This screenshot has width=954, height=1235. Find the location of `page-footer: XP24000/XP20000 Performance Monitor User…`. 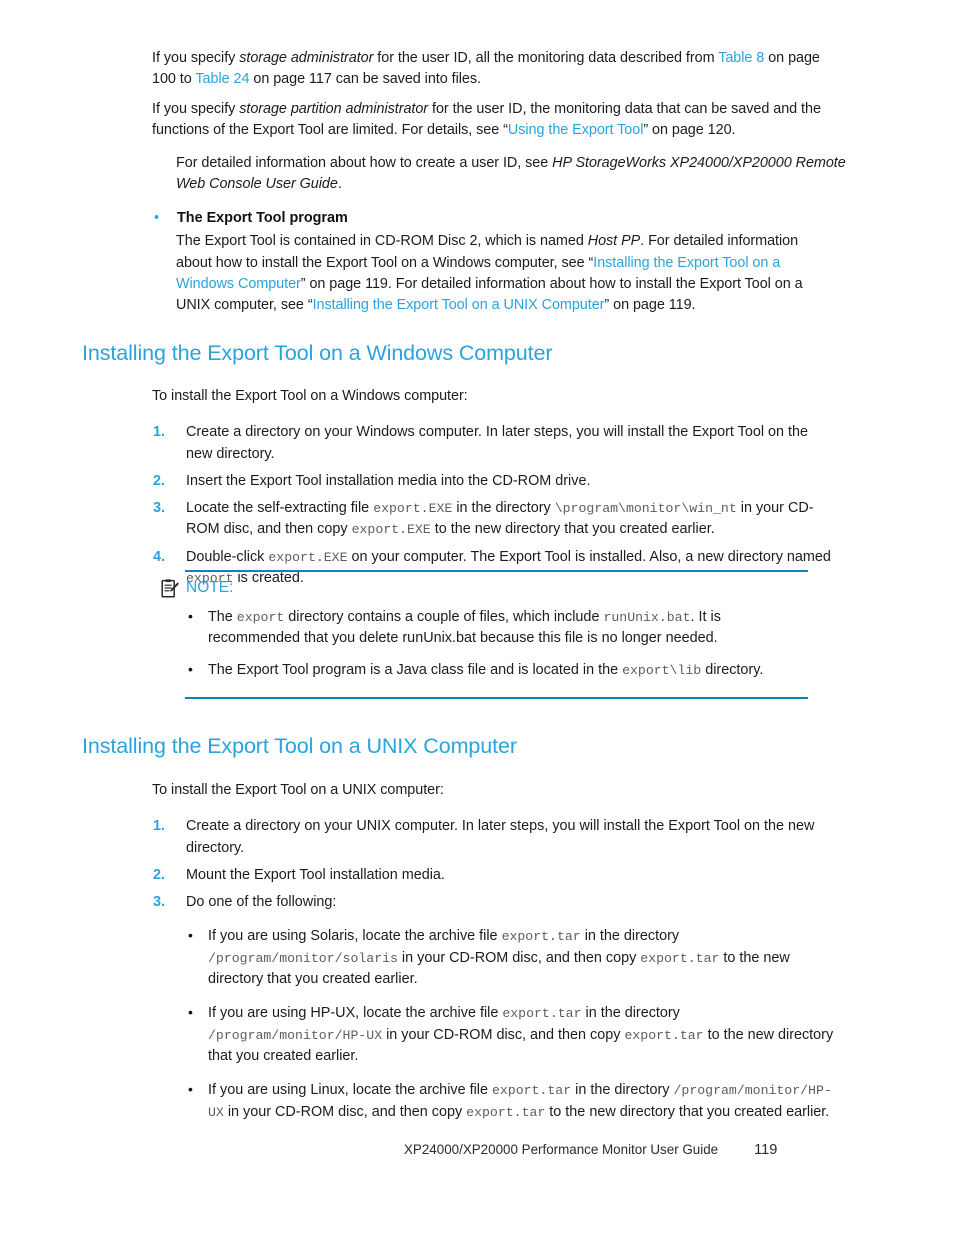

page-footer: XP24000/XP20000 Performance Monitor User… is located at coordinates (477, 1150).